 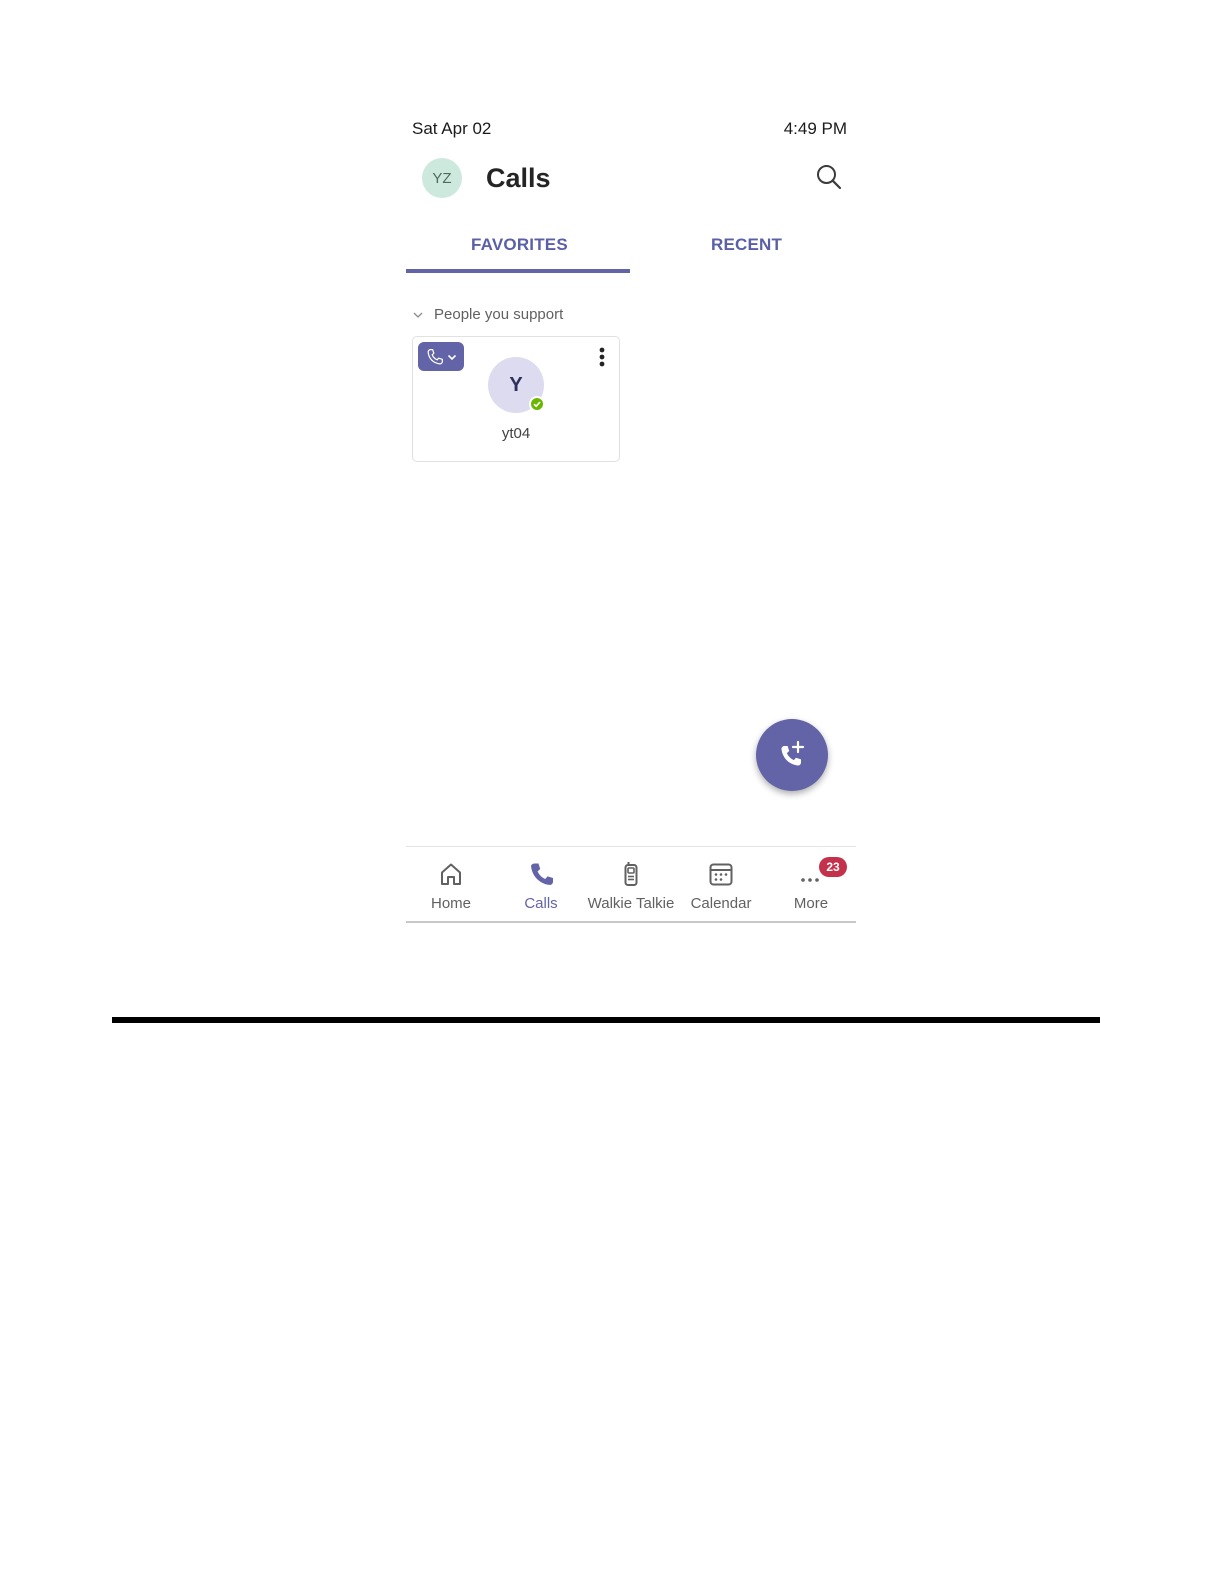 I want to click on nav-label-walkie-talkie: Walkie Talkie, so click(x=631, y=903).